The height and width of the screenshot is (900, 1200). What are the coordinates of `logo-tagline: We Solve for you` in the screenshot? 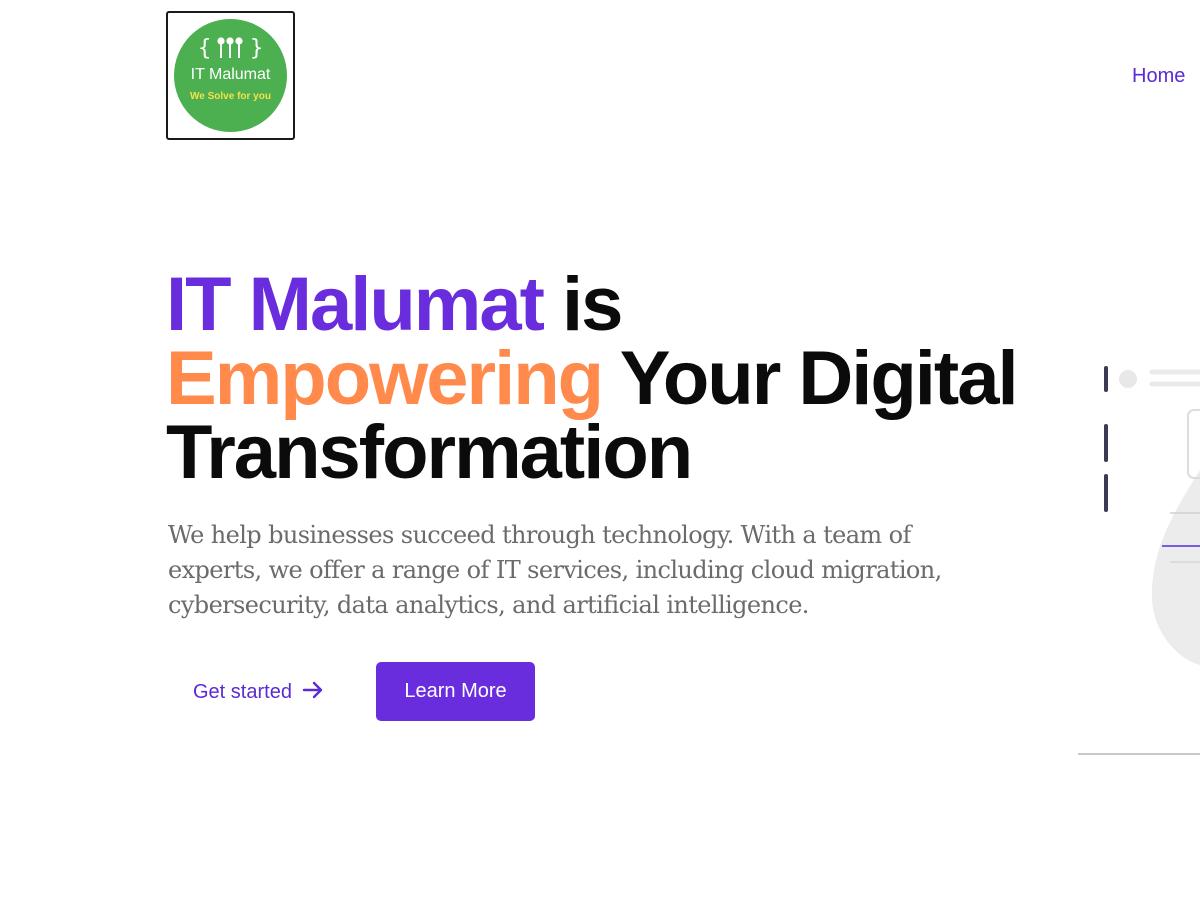 It's located at (230, 96).